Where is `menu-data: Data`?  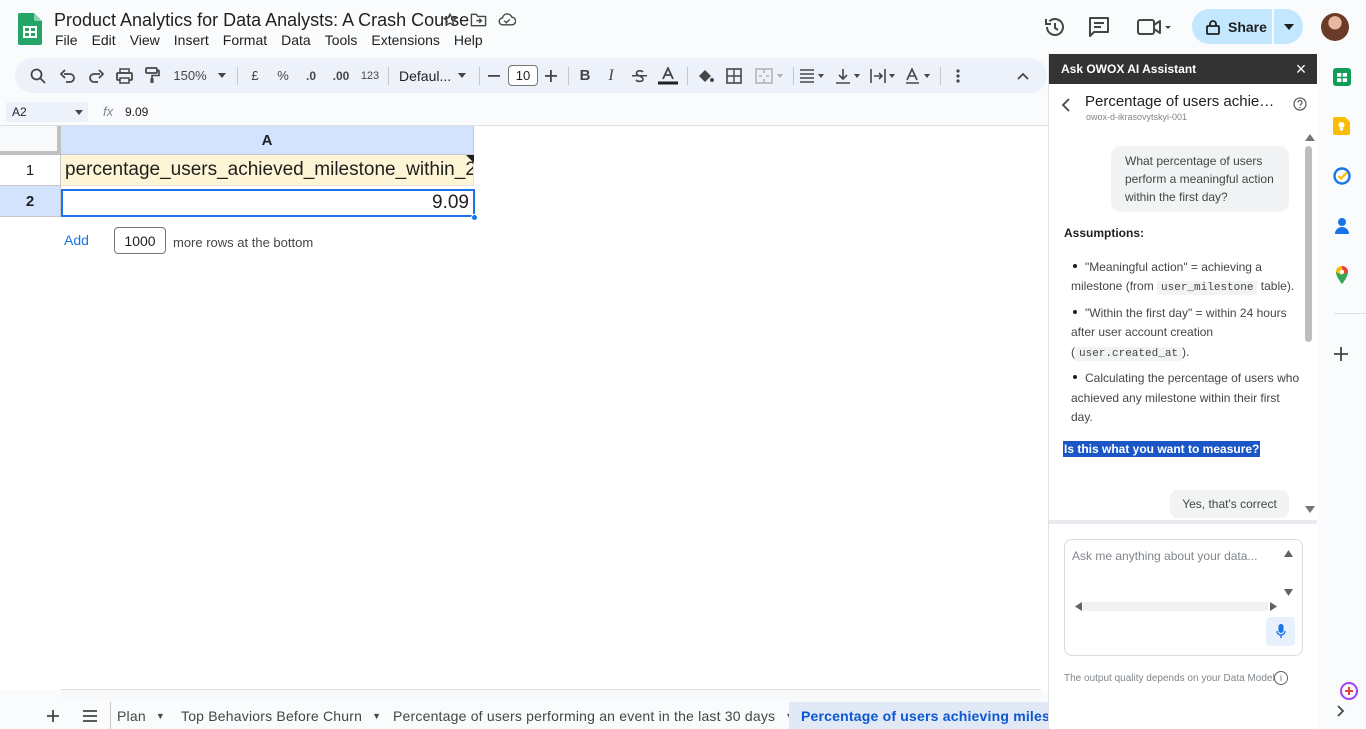
menu-data: Data is located at coordinates (296, 40).